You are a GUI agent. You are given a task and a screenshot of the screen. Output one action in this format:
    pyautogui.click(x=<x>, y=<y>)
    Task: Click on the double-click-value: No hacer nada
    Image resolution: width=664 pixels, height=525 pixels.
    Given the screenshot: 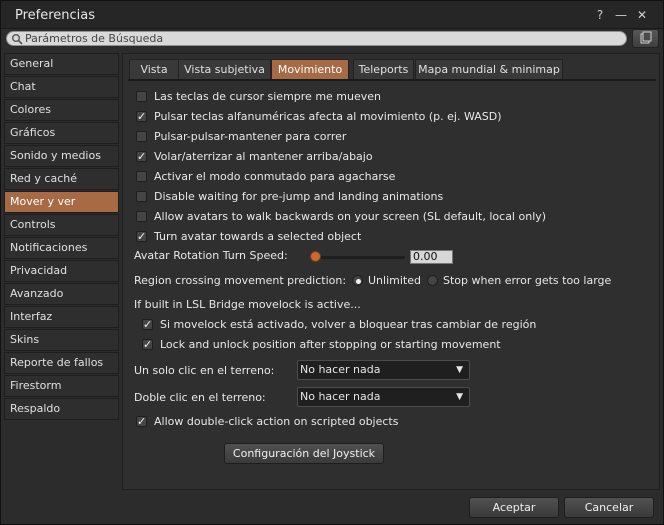 What is the action you would take?
    pyautogui.click(x=340, y=396)
    